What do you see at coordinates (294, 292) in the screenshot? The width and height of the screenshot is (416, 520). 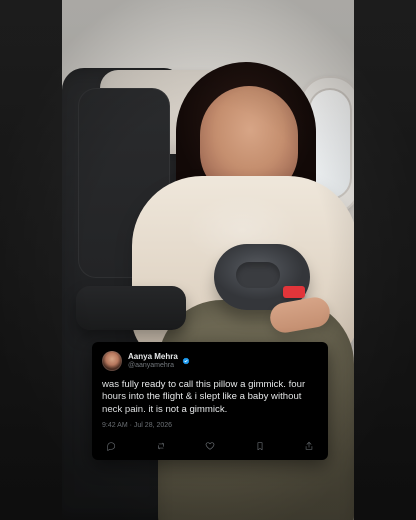 I see `travel-pillow-brand-tag` at bounding box center [294, 292].